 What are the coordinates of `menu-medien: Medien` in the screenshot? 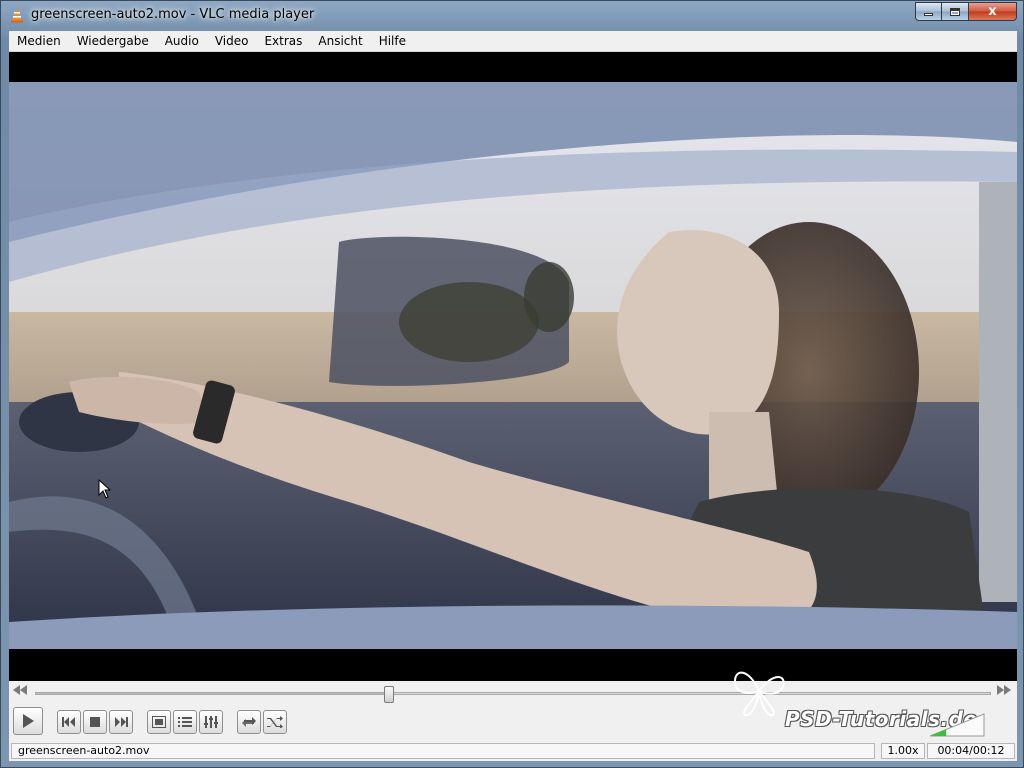 It's located at (39, 41).